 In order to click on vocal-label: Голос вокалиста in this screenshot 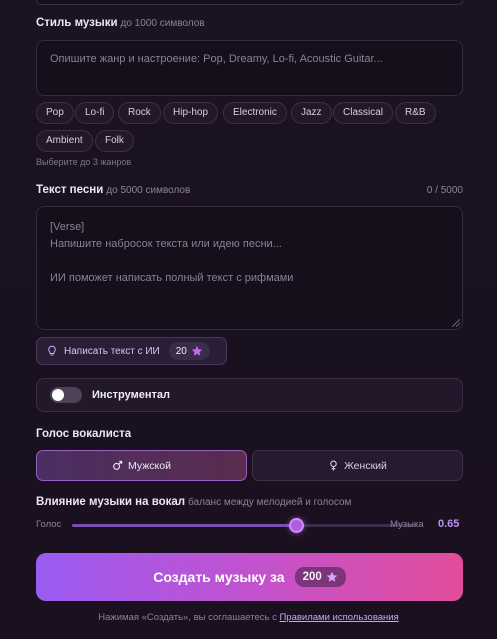, I will do `click(84, 434)`.